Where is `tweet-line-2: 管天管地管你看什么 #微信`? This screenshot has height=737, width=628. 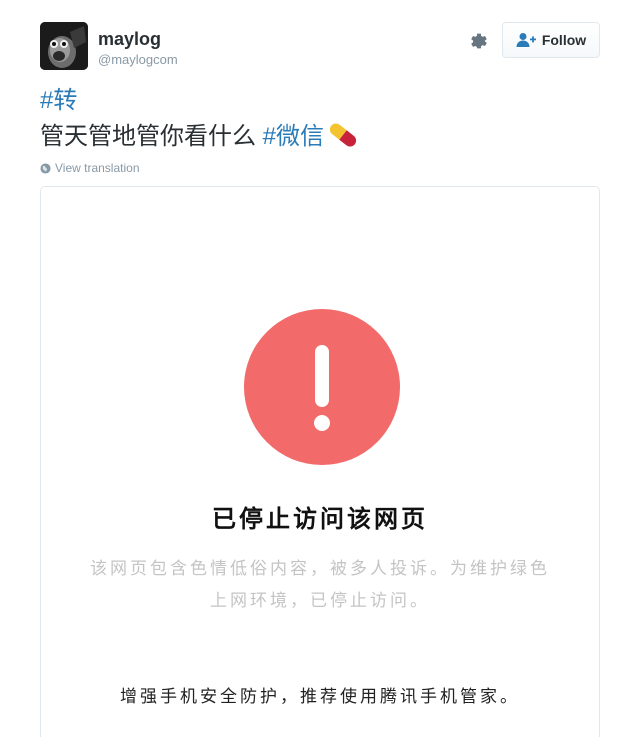 tweet-line-2: 管天管地管你看什么 #微信 is located at coordinates (200, 136).